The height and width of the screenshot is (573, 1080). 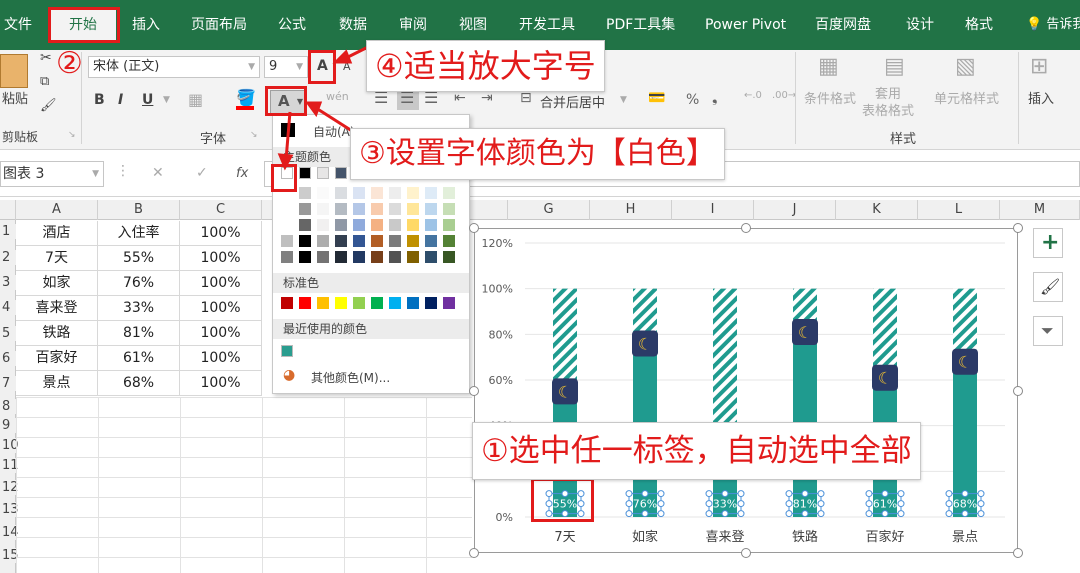 I want to click on callout-step1: ①选中任一标签，自动选中全部, so click(x=696, y=451).